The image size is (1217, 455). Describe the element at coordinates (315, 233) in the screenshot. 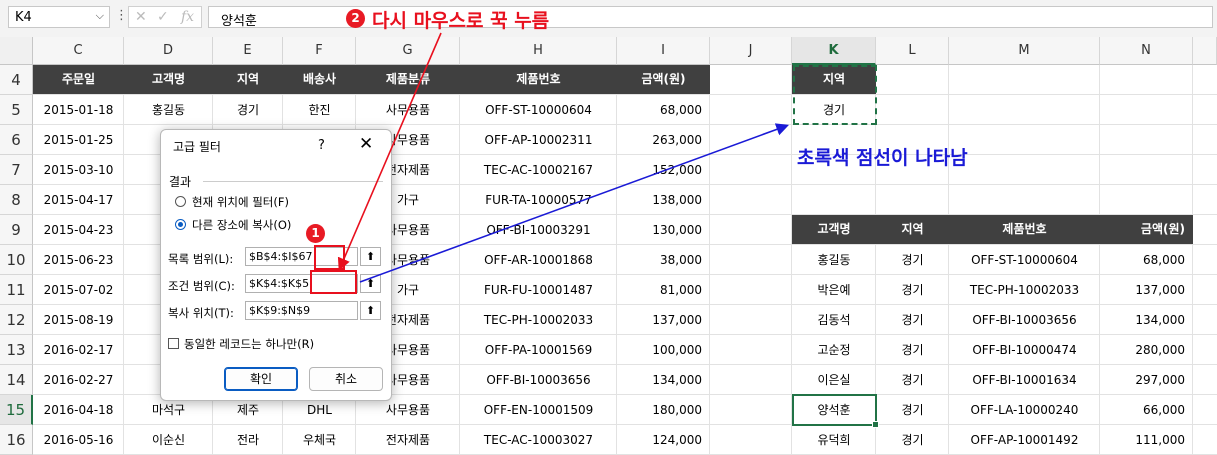

I see `step-1-badge: 1` at that location.